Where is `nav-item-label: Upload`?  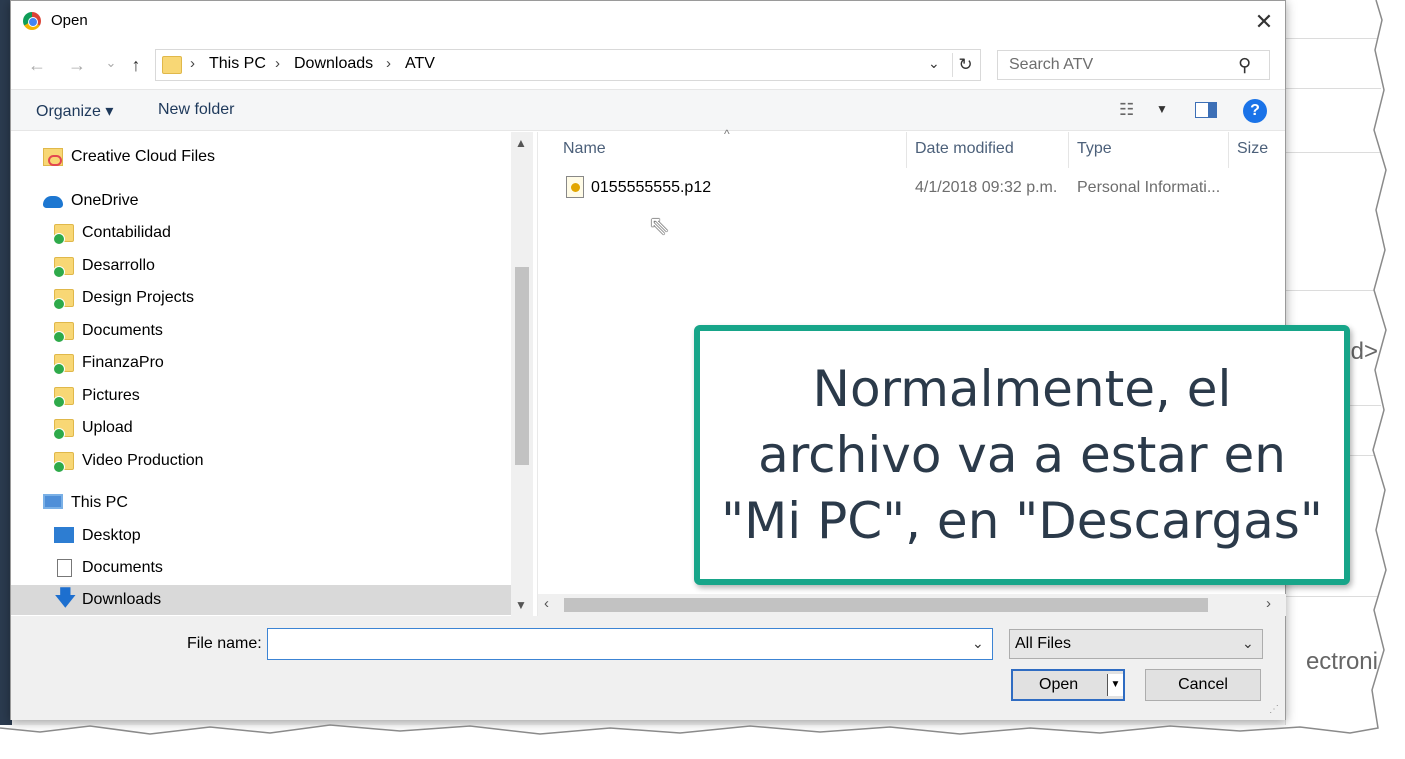
nav-item-label: Upload is located at coordinates (107, 427).